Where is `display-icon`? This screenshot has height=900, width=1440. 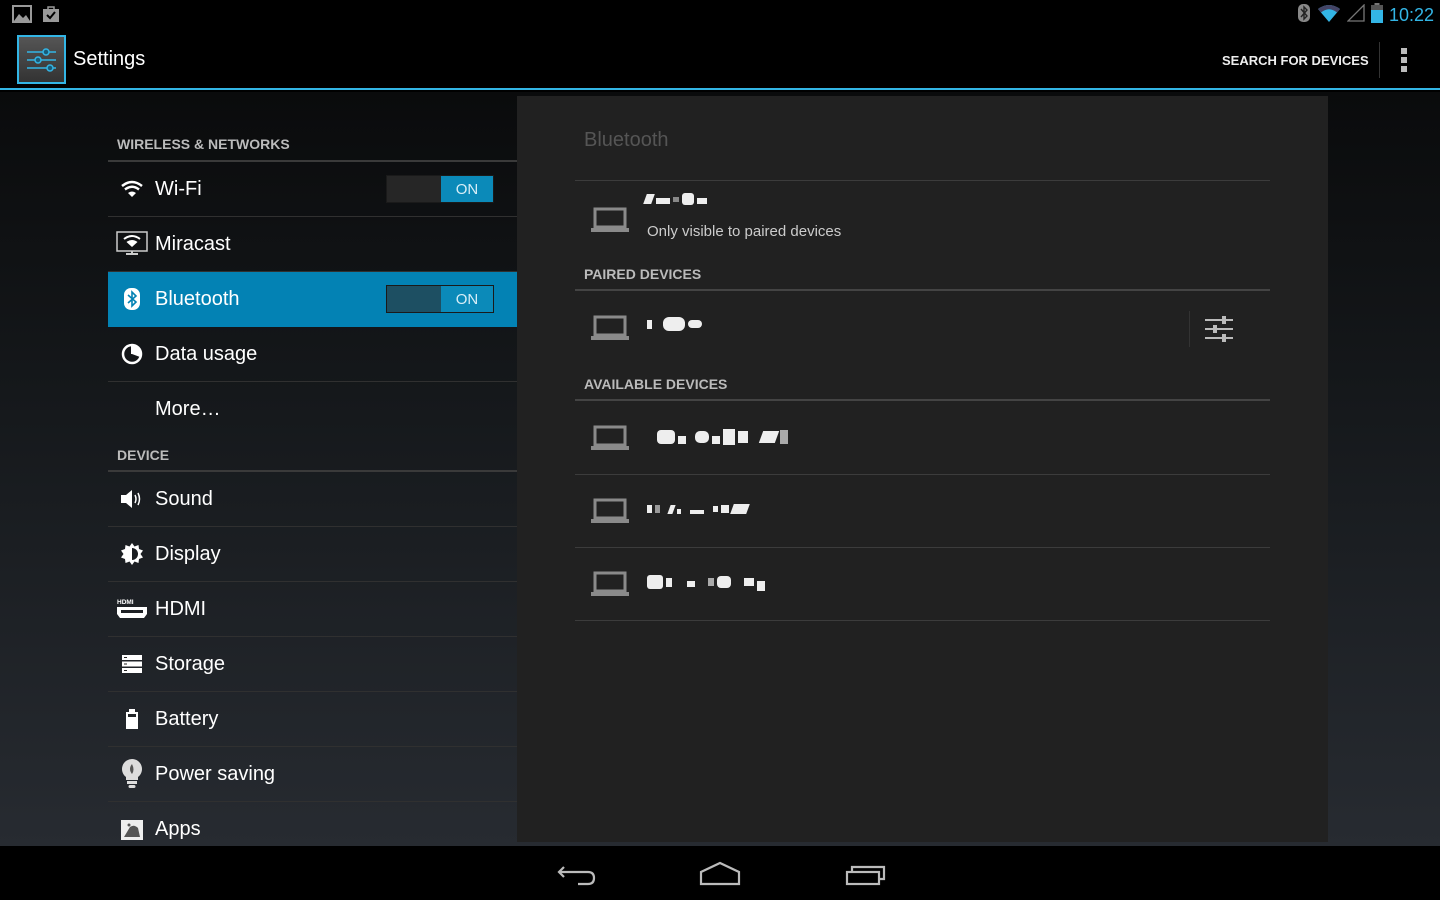
display-icon is located at coordinates (131, 554).